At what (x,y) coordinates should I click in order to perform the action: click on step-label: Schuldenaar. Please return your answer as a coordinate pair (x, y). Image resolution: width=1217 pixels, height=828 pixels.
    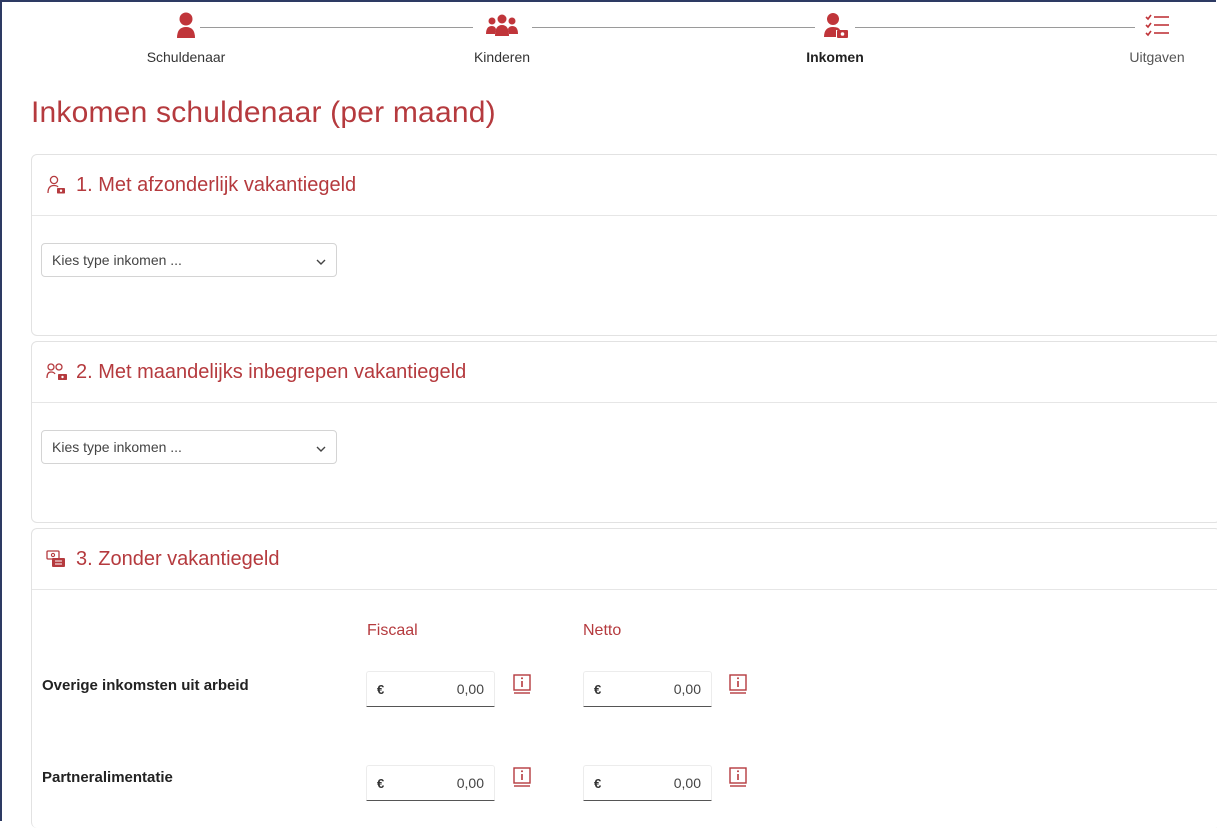
    Looking at the image, I should click on (186, 57).